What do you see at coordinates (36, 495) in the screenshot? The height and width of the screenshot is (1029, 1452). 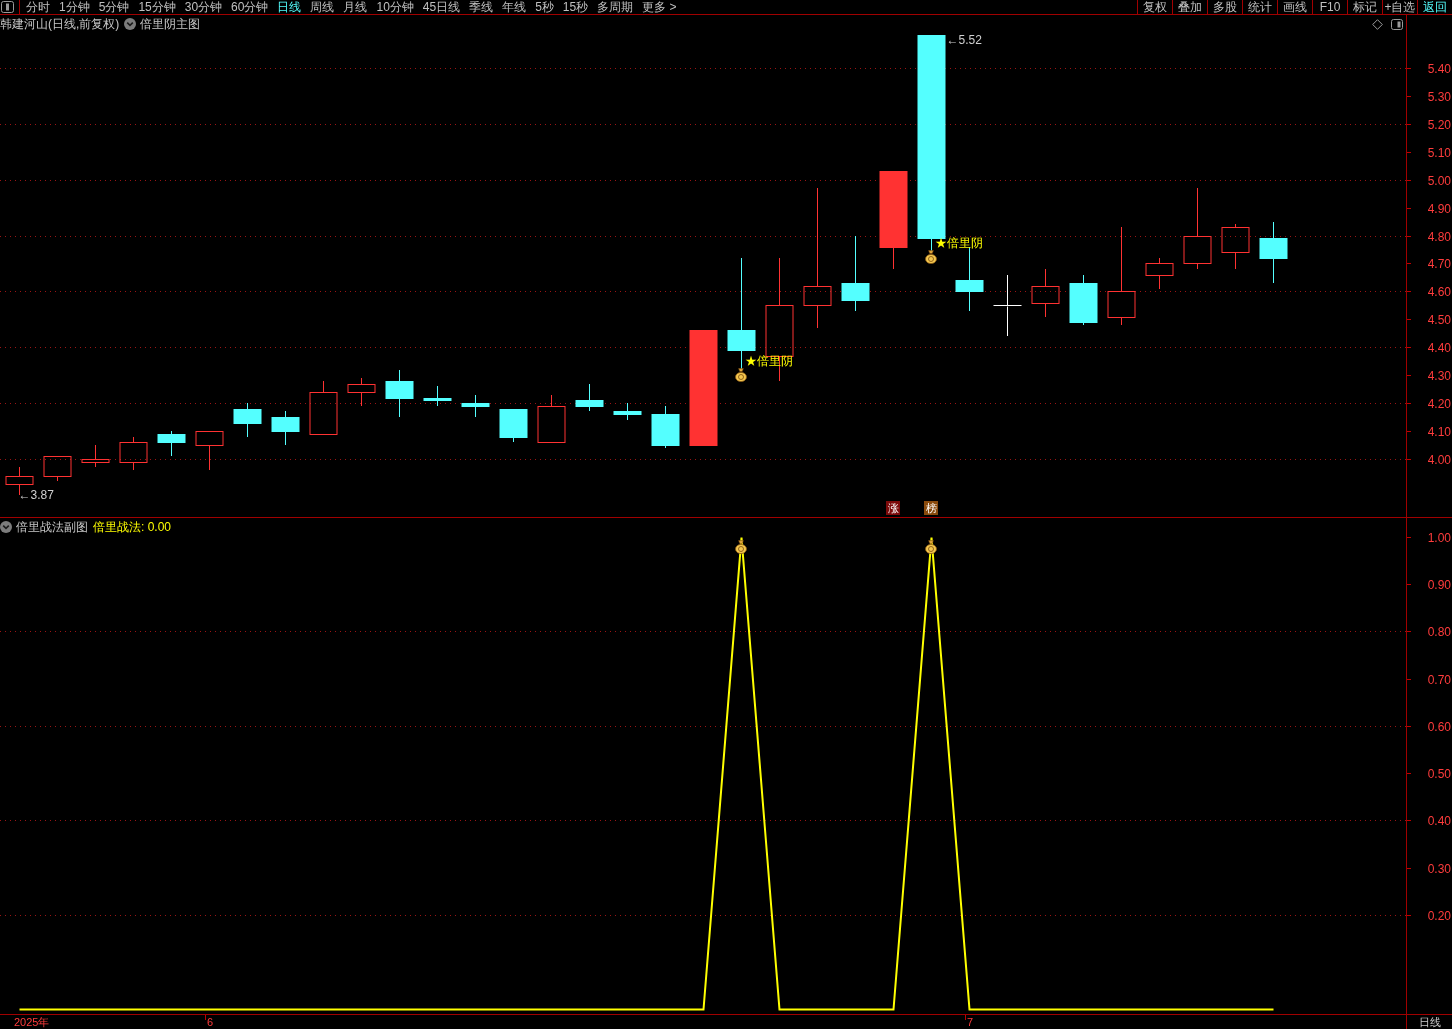 I see `chart-label: ←3.87` at bounding box center [36, 495].